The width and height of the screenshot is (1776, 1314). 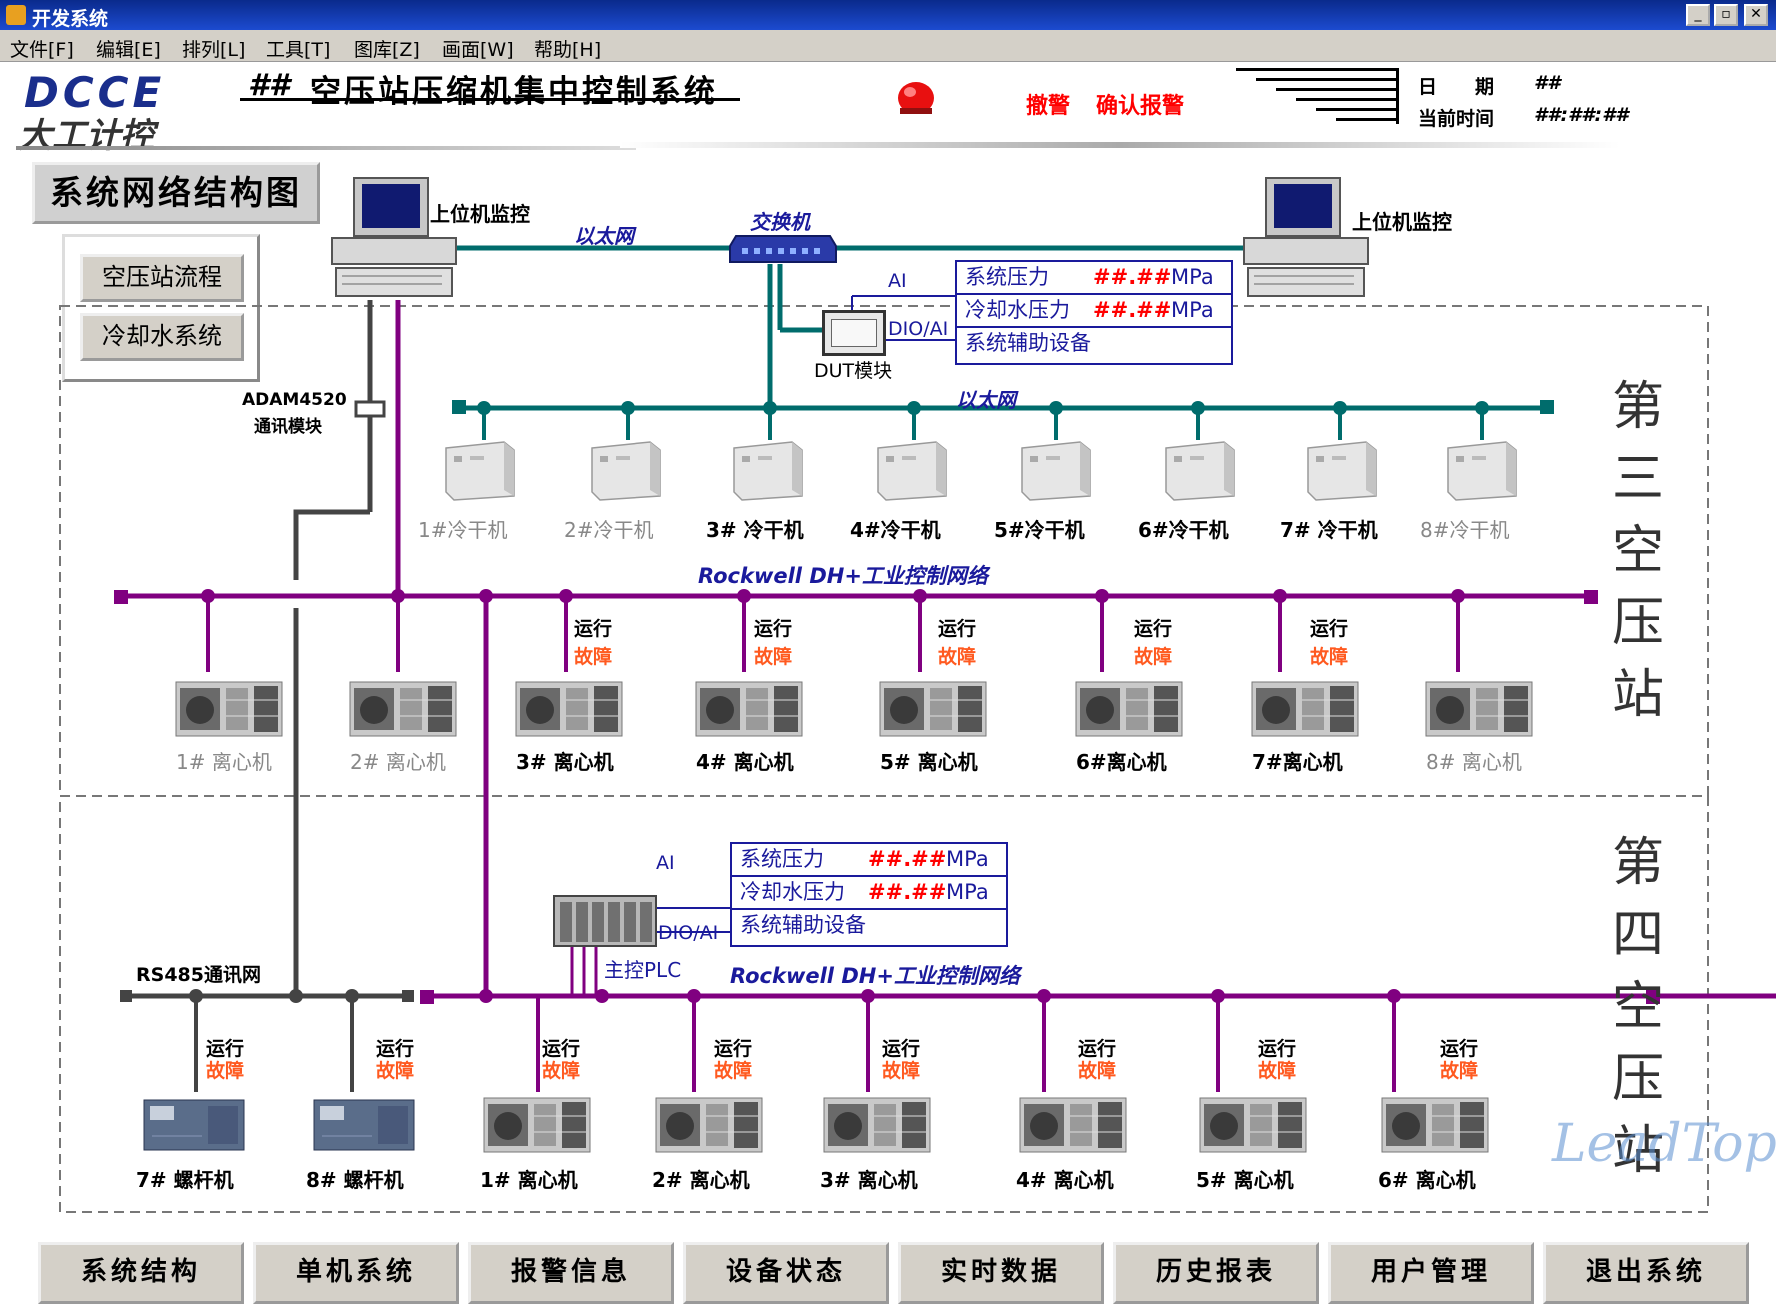 I want to click on centrifugal-st4-6-icon, so click(x=1436, y=1124).